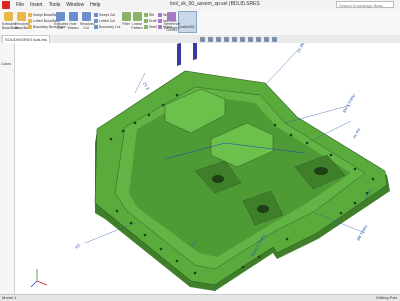  Describe the element at coordinates (258, 39) in the screenshot. I see `edit-appearance-icon` at that location.